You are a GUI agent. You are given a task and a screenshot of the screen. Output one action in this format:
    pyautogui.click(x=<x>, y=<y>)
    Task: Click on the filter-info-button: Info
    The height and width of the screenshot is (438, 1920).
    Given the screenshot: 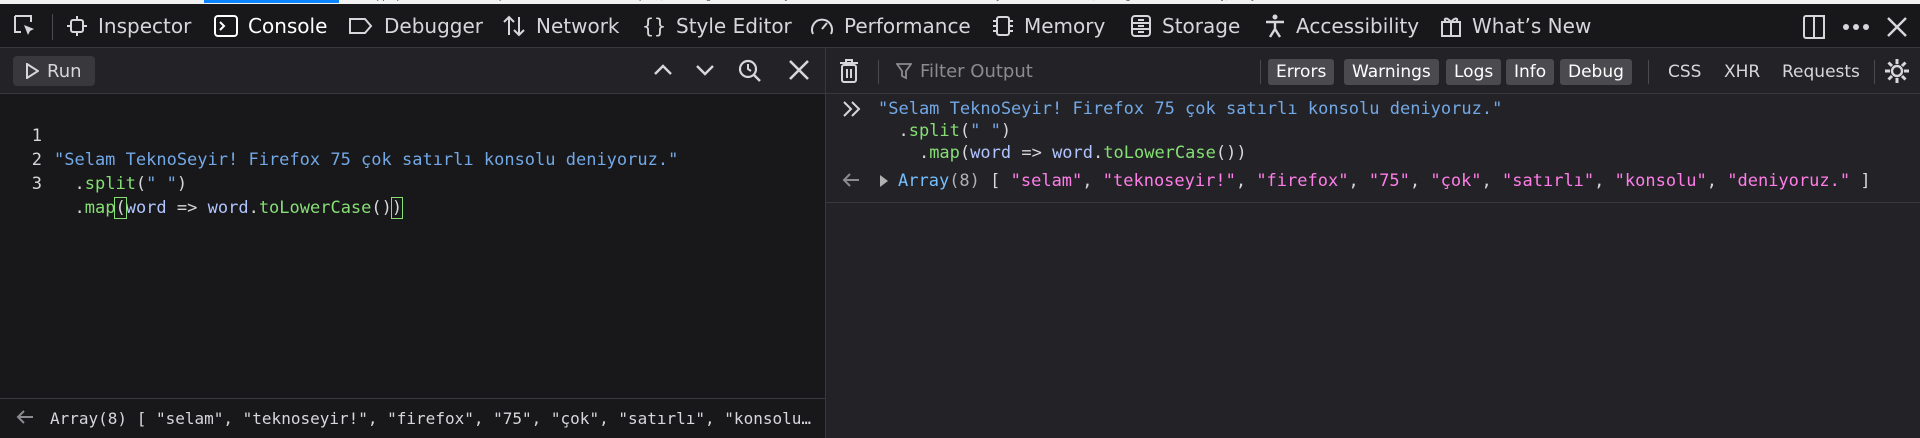 What is the action you would take?
    pyautogui.click(x=1530, y=72)
    